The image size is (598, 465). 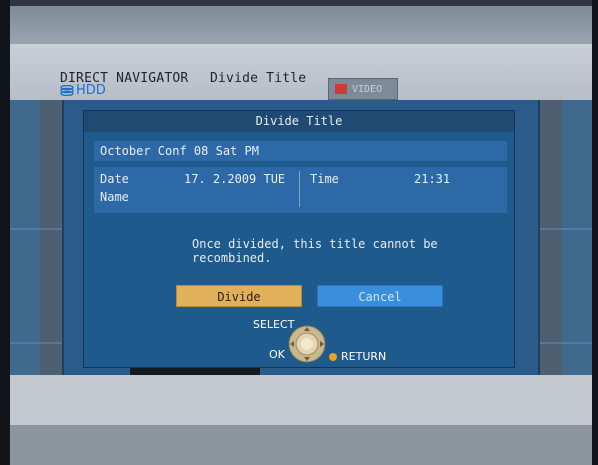 I want to click on info-divider, so click(x=299, y=189).